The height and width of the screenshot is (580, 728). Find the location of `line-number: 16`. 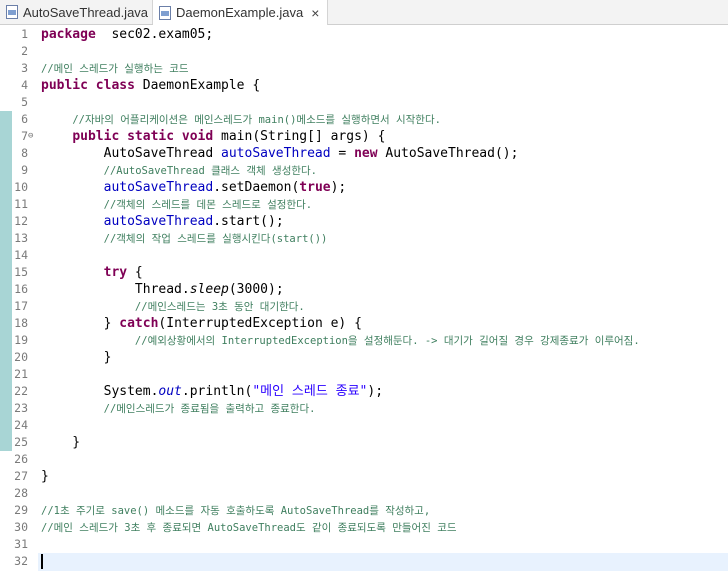

line-number: 16 is located at coordinates (21, 289).